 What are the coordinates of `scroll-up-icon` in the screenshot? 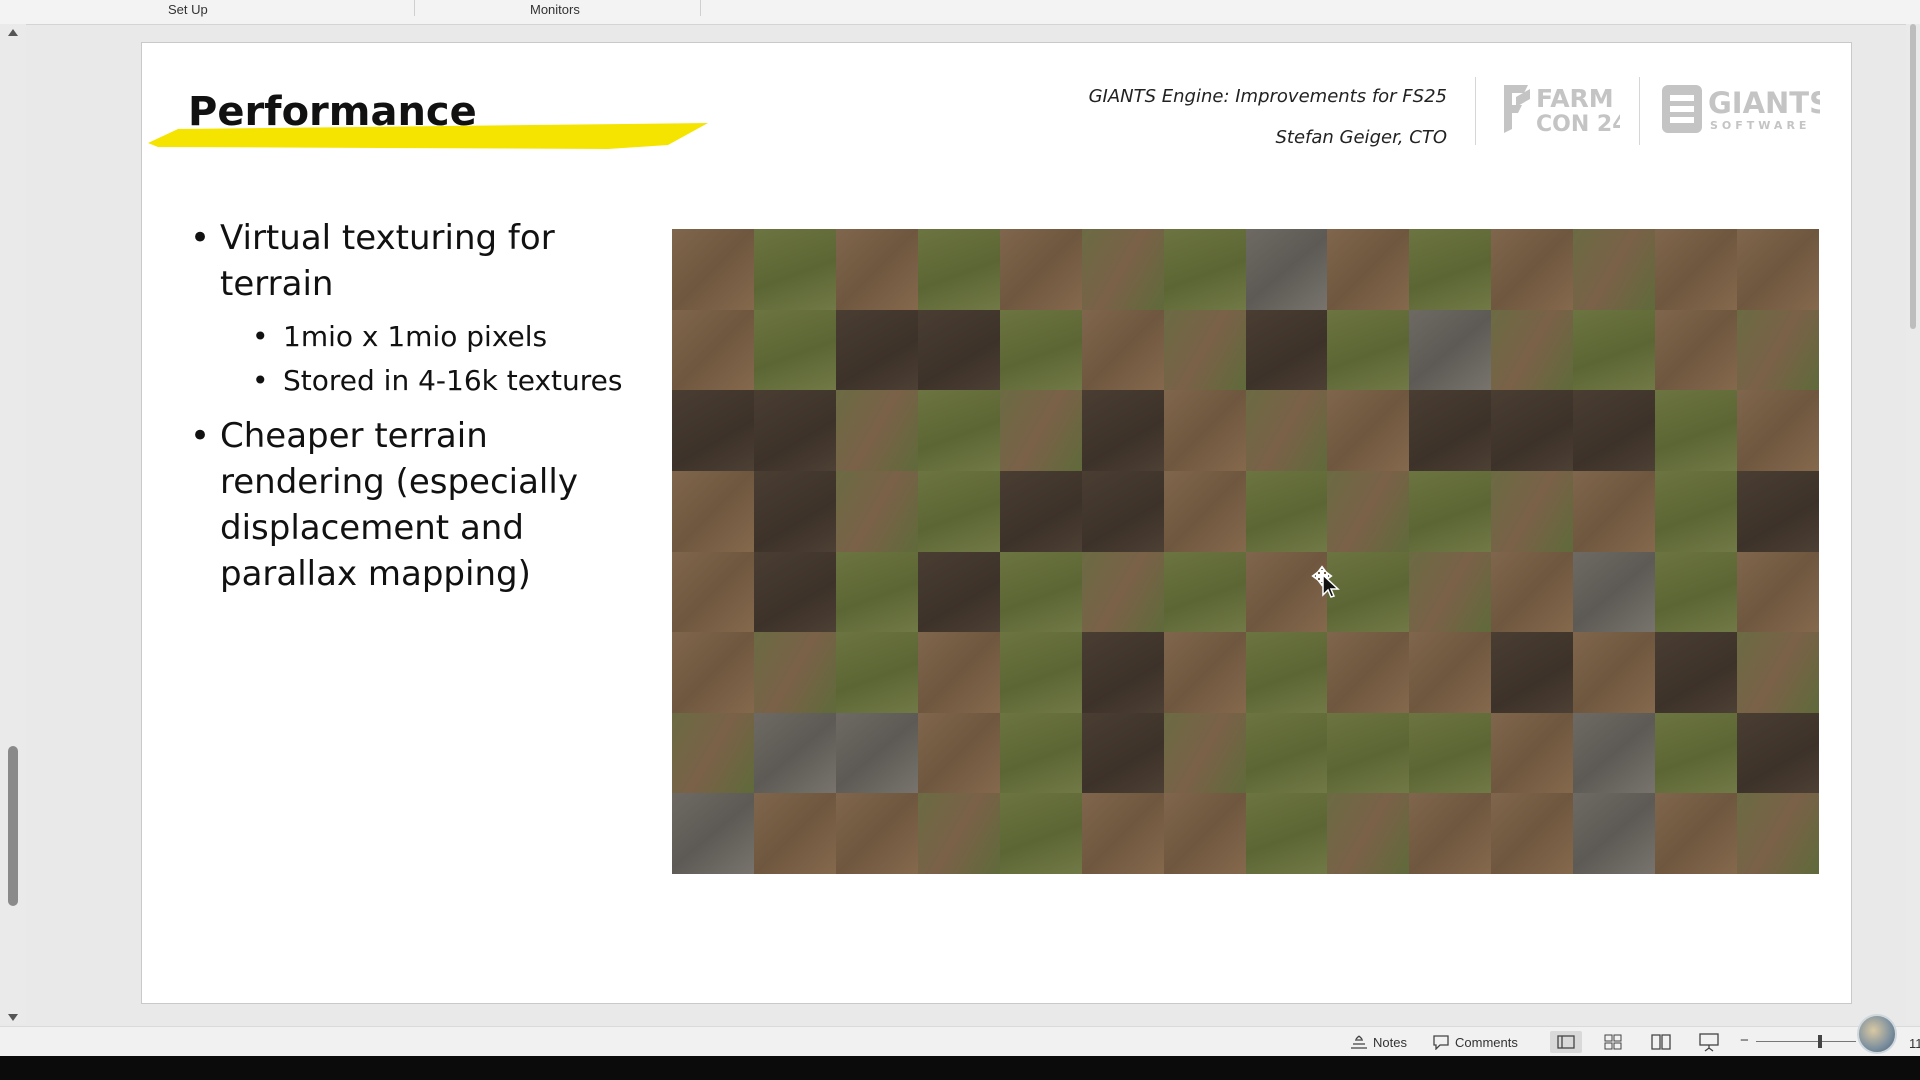 It's located at (13, 32).